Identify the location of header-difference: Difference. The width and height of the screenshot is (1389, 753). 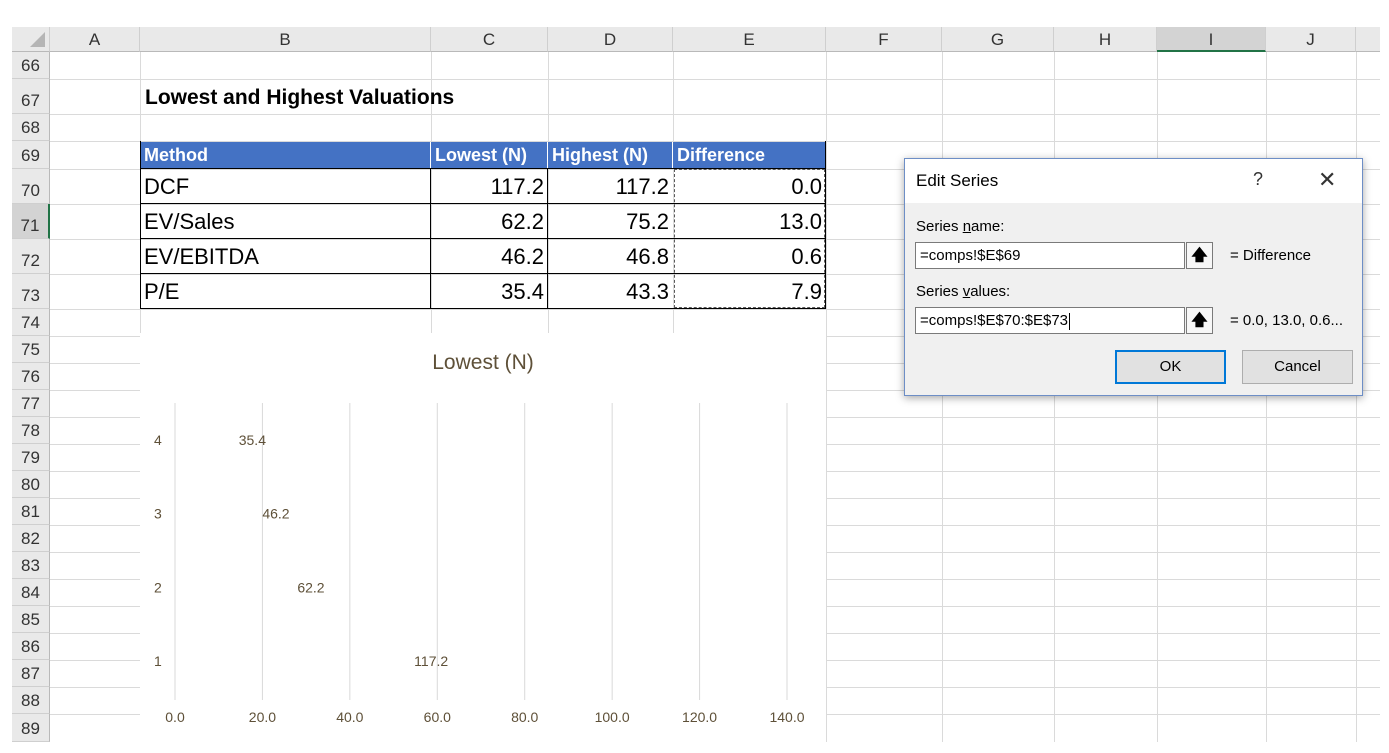
(749, 155).